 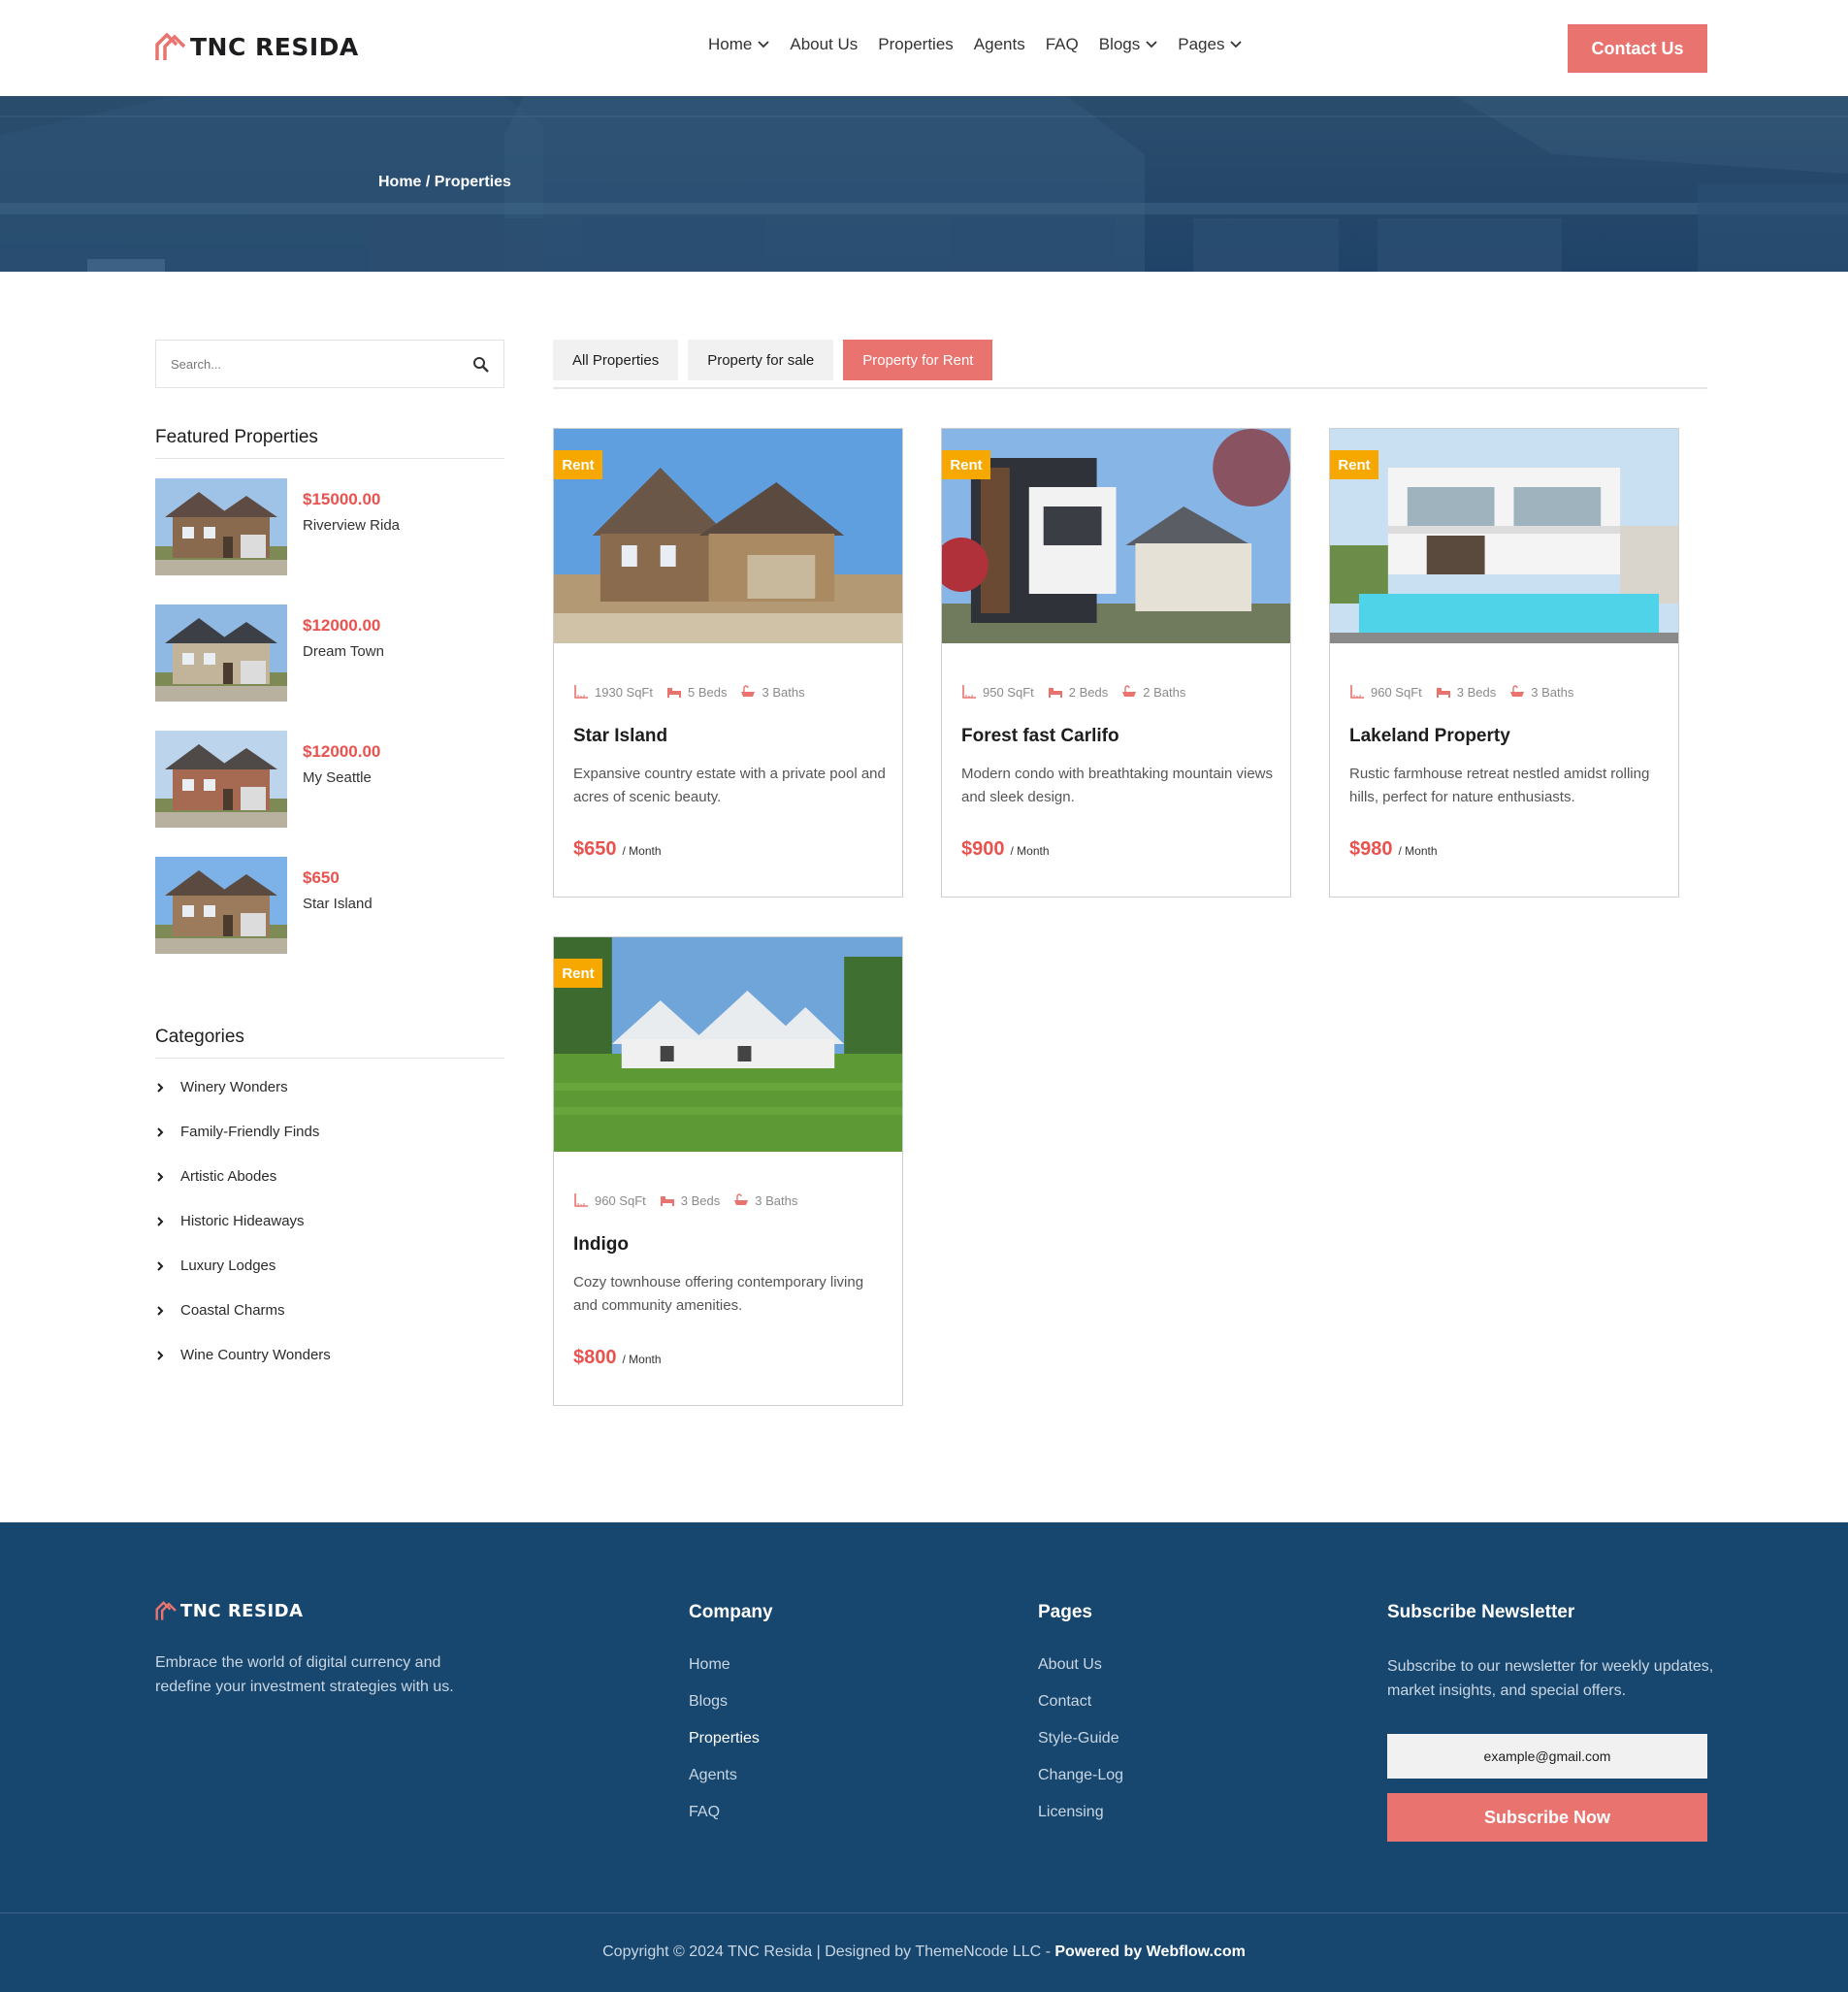 I want to click on spec-baths-value: 2 Baths, so click(x=1164, y=692).